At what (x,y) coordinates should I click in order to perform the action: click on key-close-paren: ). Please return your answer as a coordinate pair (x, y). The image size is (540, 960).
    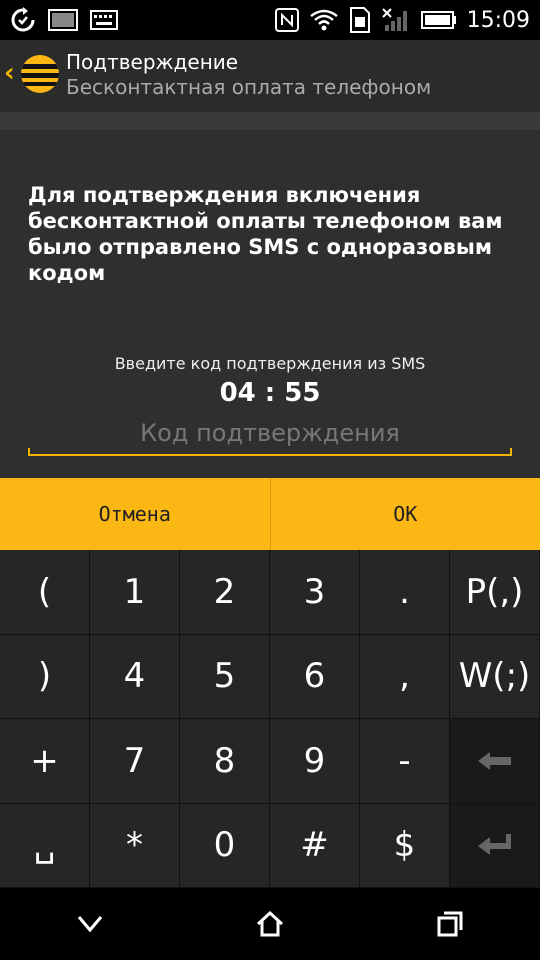
    Looking at the image, I should click on (45, 676).